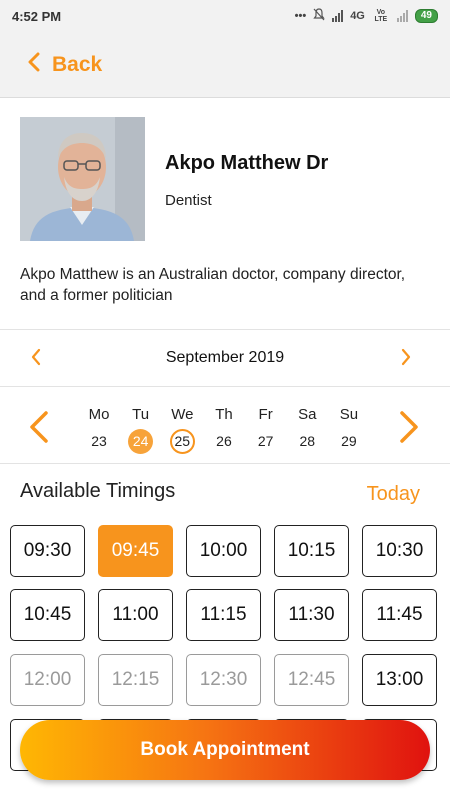 The width and height of the screenshot is (450, 800). Describe the element at coordinates (402, 16) in the screenshot. I see `signal-secondary-icon` at that location.